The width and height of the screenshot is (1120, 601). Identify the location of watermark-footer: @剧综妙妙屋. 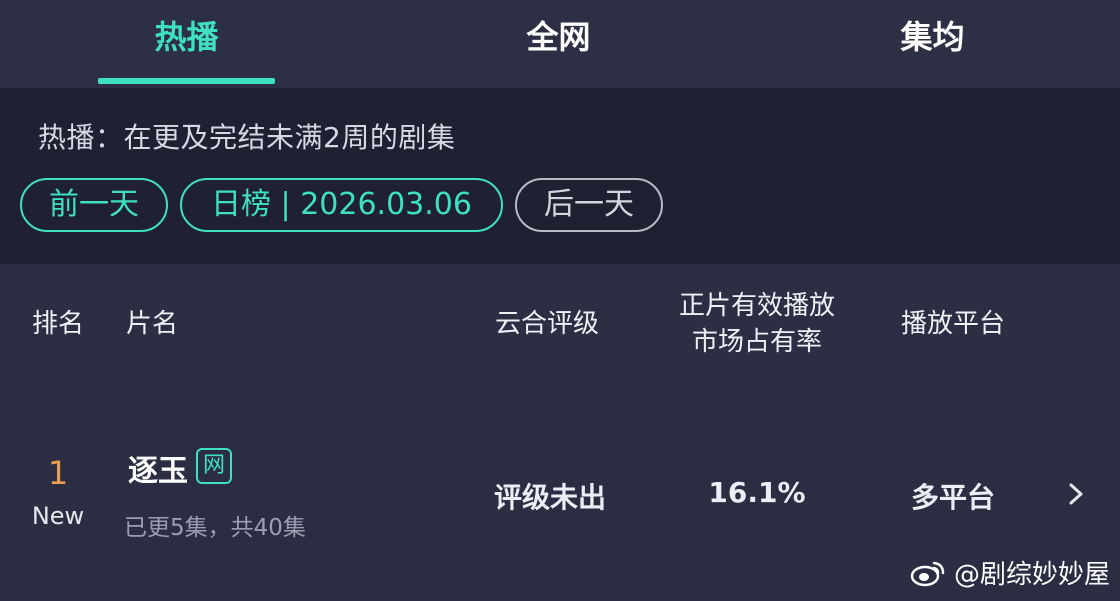
(1010, 572).